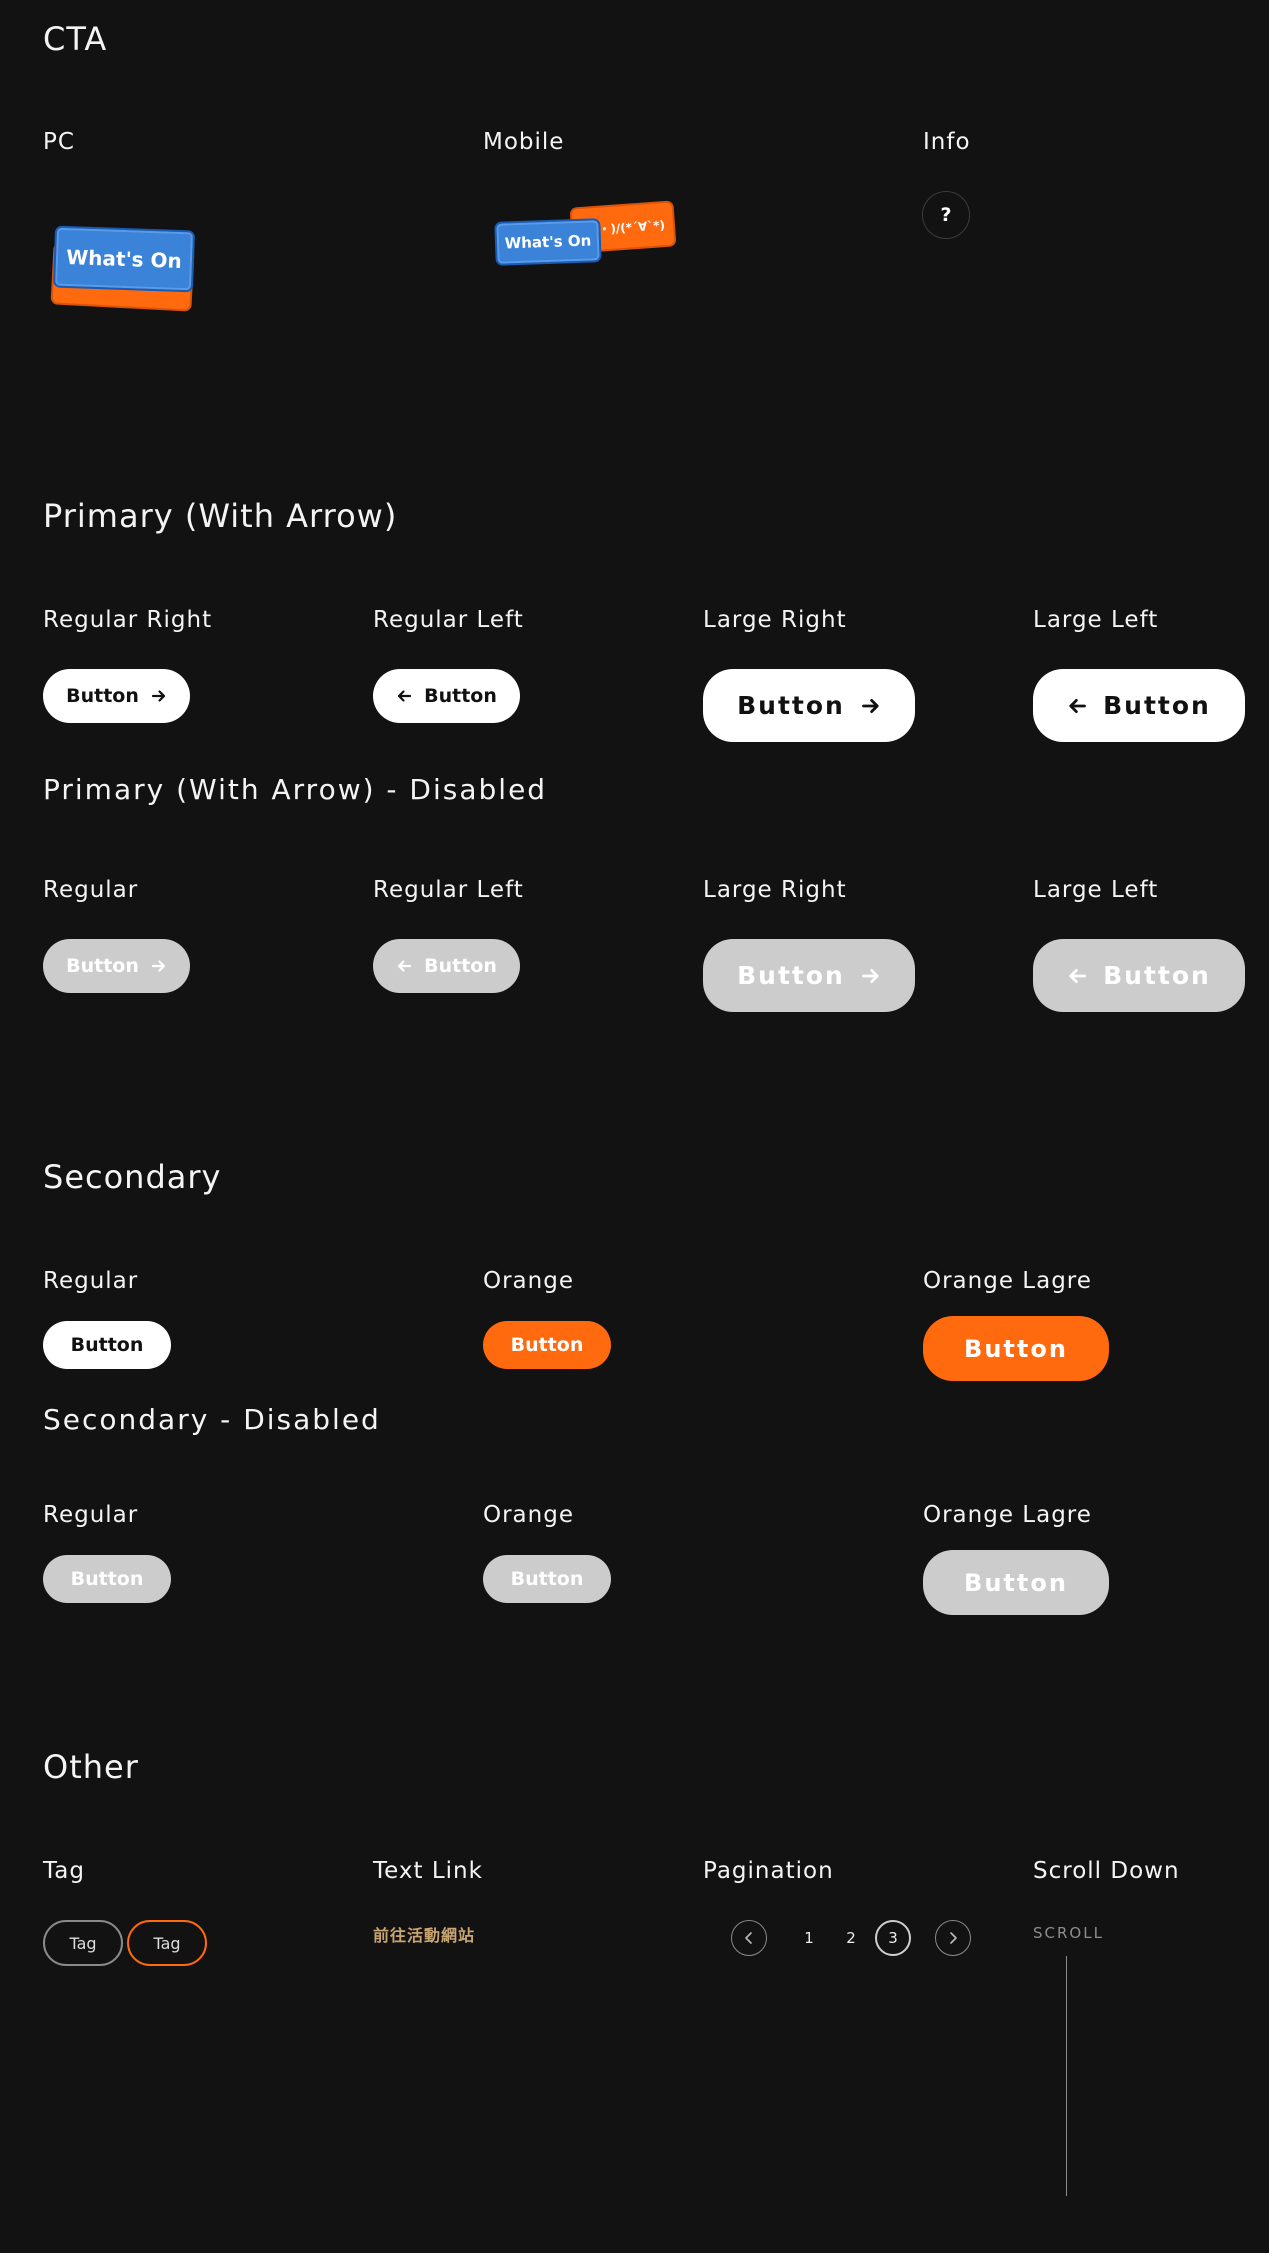 The height and width of the screenshot is (2253, 1269). Describe the element at coordinates (124, 259) in the screenshot. I see `cta-pc-front-card: What's On` at that location.